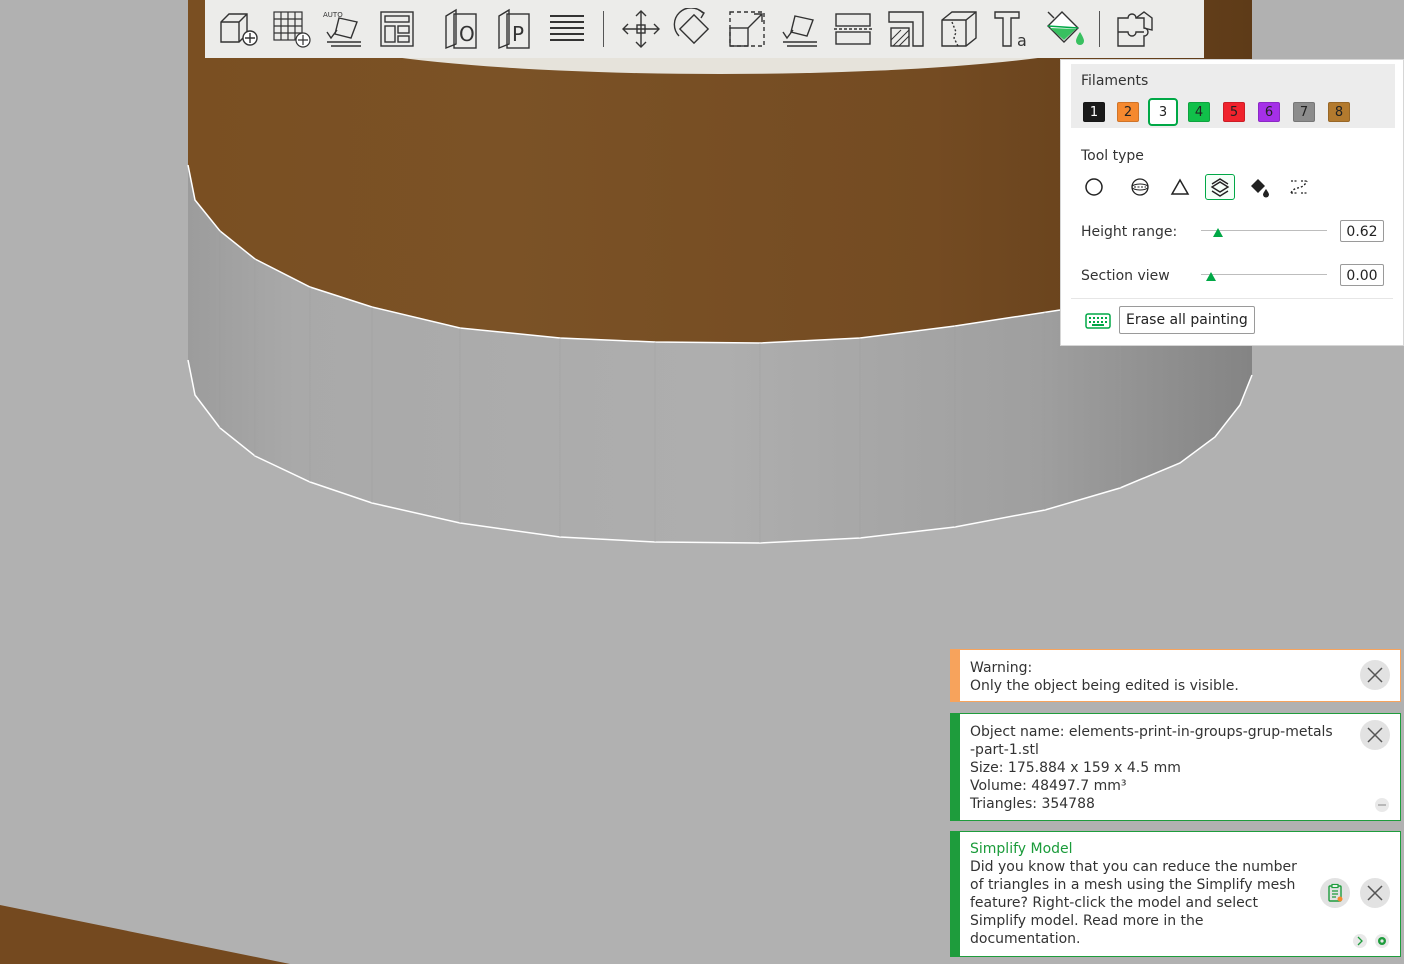 This screenshot has height=964, width=1404. Describe the element at coordinates (145, 934) in the screenshot. I see `adjacent-object` at that location.